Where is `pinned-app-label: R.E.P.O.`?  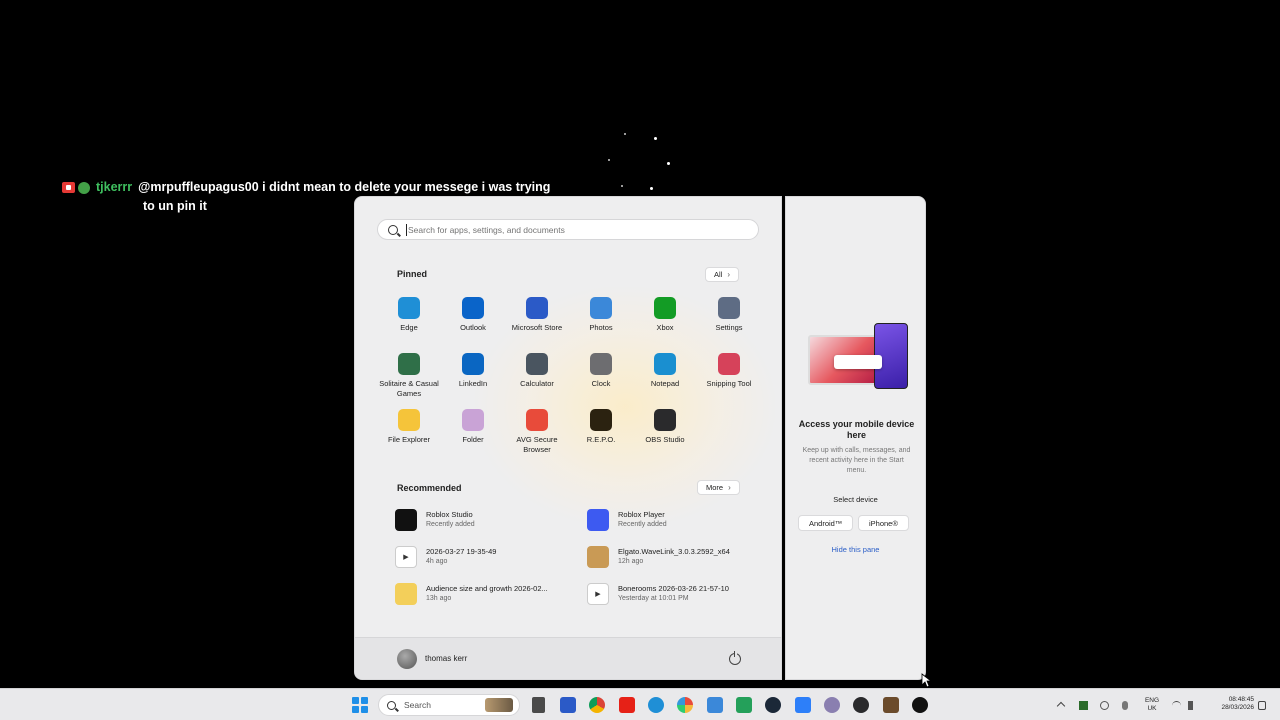
pinned-app-label: R.E.P.O. is located at coordinates (601, 439).